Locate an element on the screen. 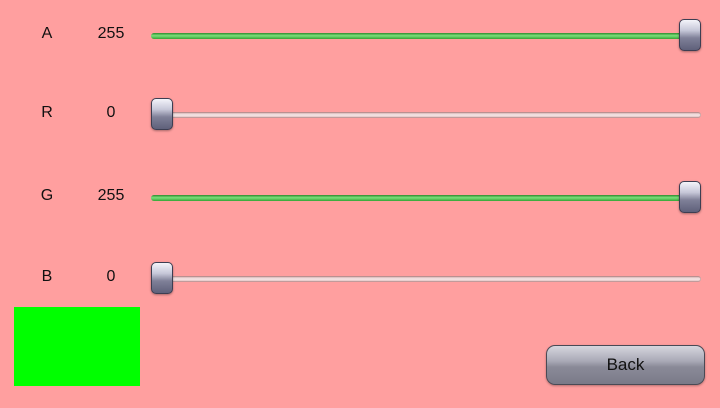  alpha-slider is located at coordinates (426, 35).